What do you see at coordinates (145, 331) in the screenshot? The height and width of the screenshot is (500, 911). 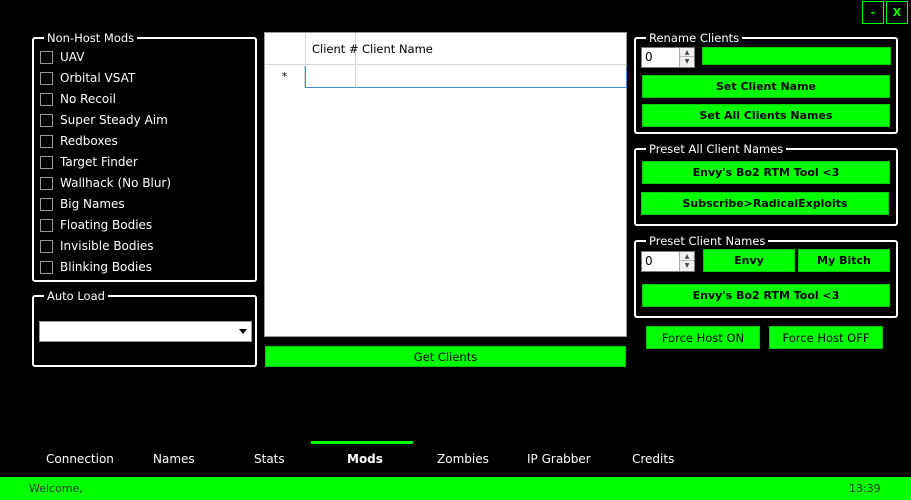 I see `autoload-select` at bounding box center [145, 331].